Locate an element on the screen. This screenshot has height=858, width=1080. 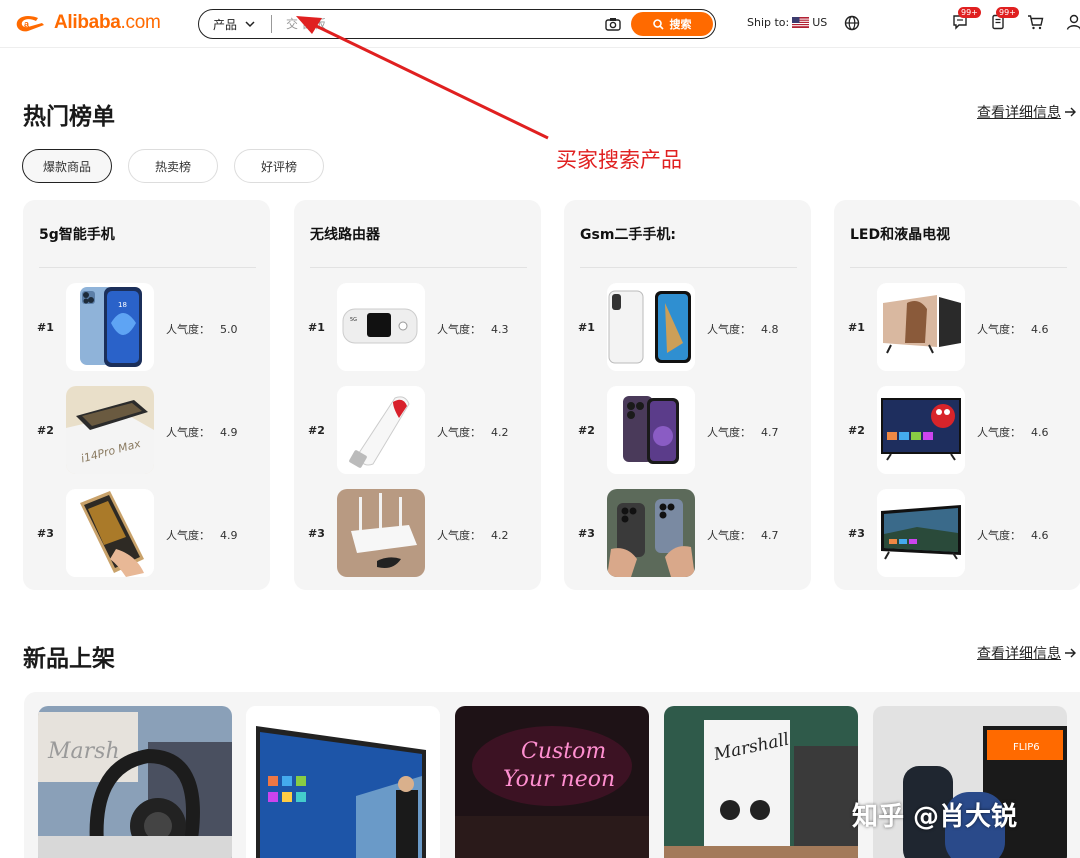
product-image-iphone-x is located at coordinates (651, 327).